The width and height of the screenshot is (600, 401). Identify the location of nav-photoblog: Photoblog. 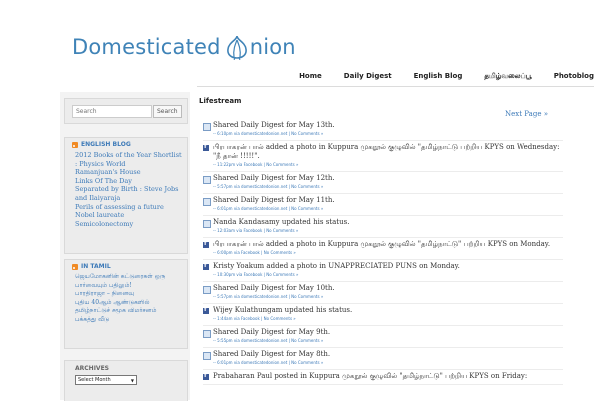
(574, 76).